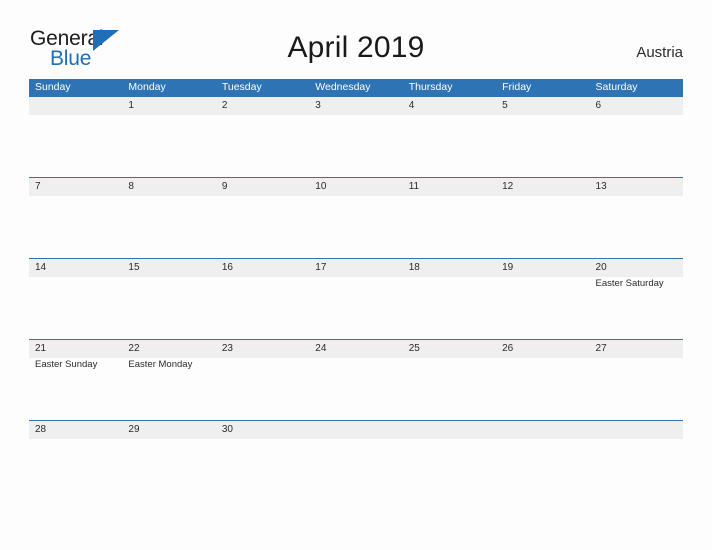 The height and width of the screenshot is (550, 712). Describe the element at coordinates (147, 87) in the screenshot. I see `weekday-header-monday: Monday` at that location.